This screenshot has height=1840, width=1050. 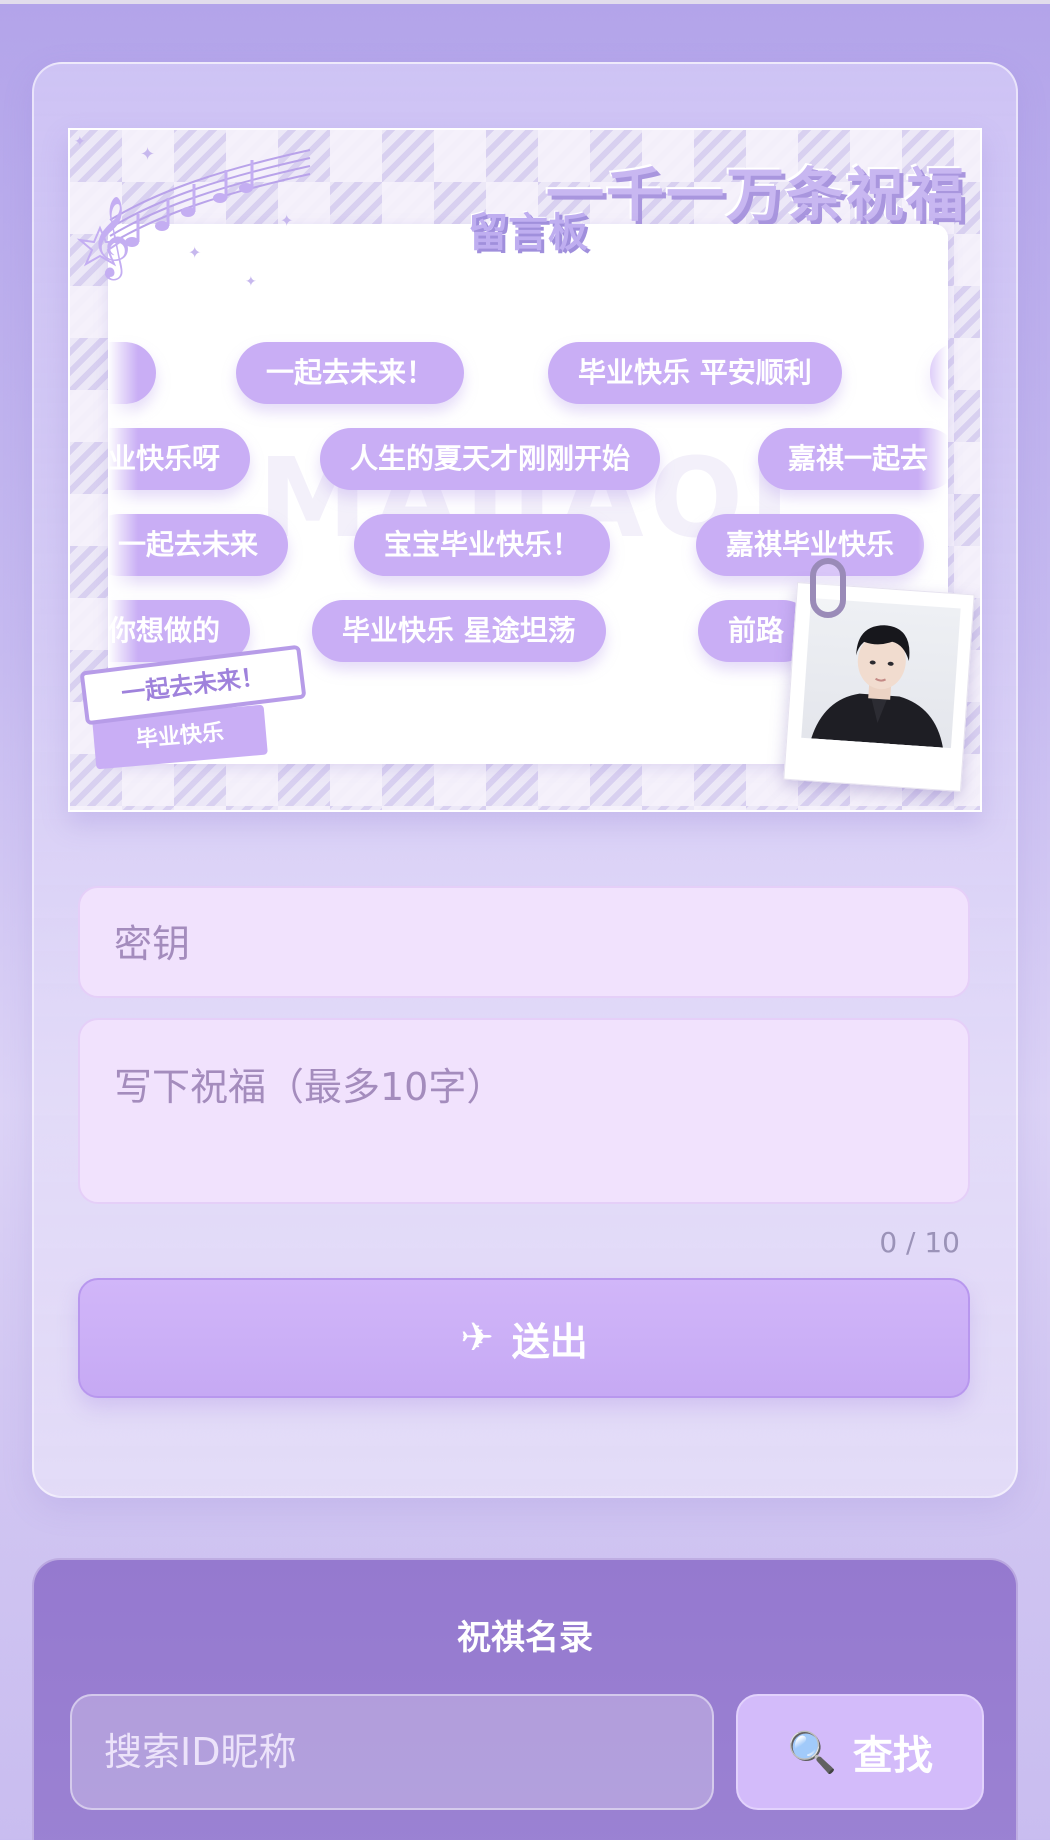 What do you see at coordinates (350, 373) in the screenshot?
I see `wish-pill: 一起去未来！` at bounding box center [350, 373].